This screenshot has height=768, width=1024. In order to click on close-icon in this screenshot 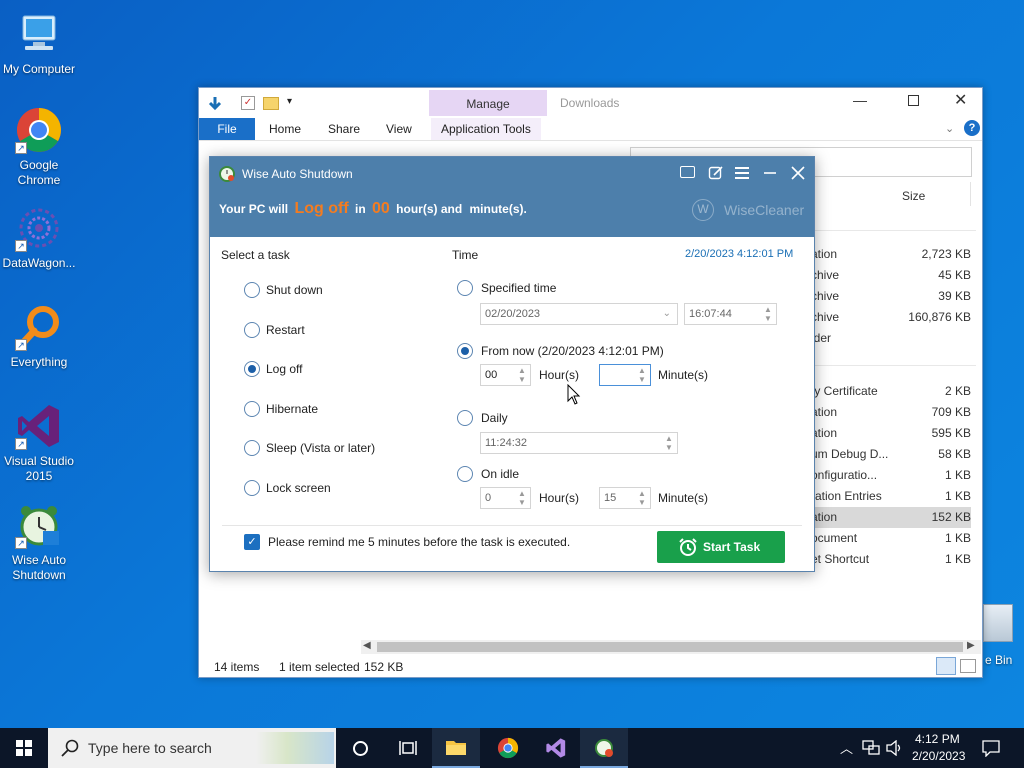, I will do `click(798, 173)`.